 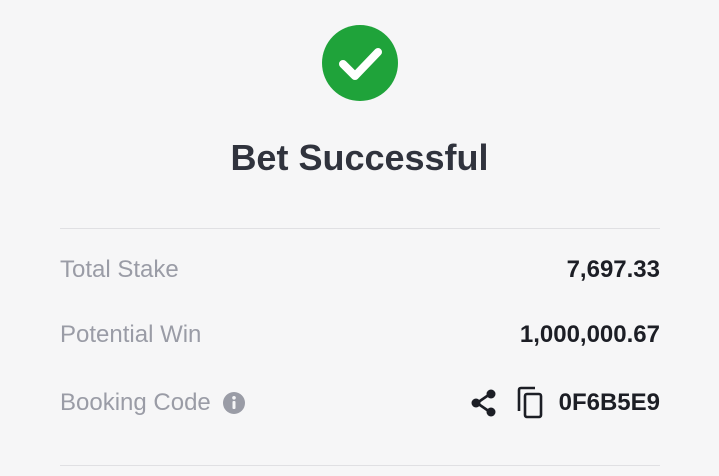 I want to click on booking-code-row: Booking Code 0F6B5E9, so click(x=360, y=403).